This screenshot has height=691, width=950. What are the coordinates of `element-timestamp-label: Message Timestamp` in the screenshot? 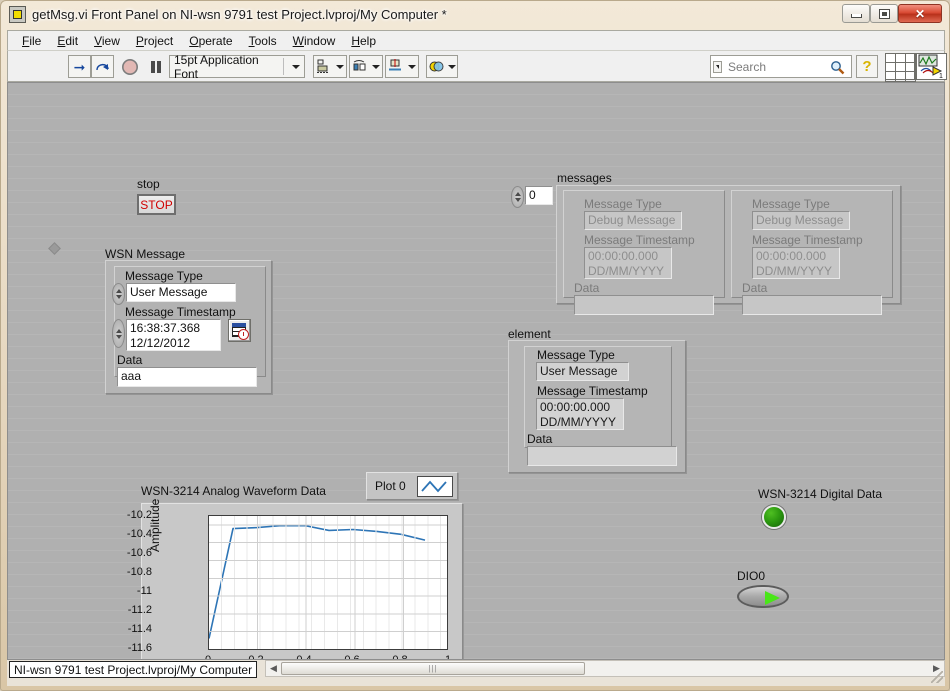 It's located at (592, 391).